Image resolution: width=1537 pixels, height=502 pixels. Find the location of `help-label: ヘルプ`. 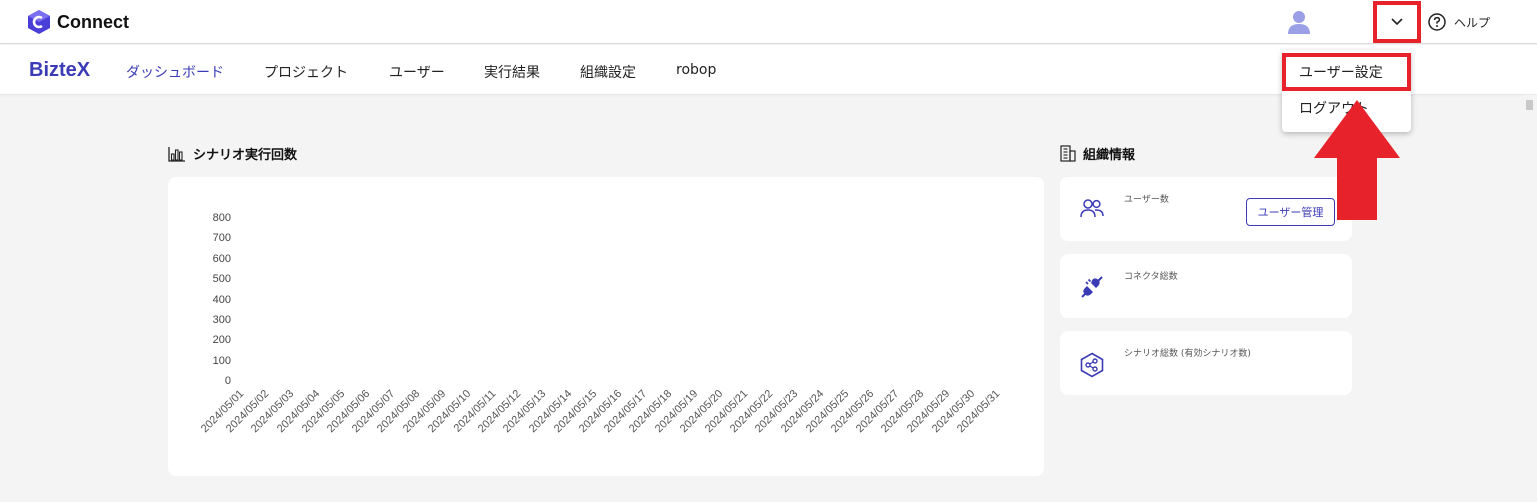

help-label: ヘルプ is located at coordinates (1472, 22).